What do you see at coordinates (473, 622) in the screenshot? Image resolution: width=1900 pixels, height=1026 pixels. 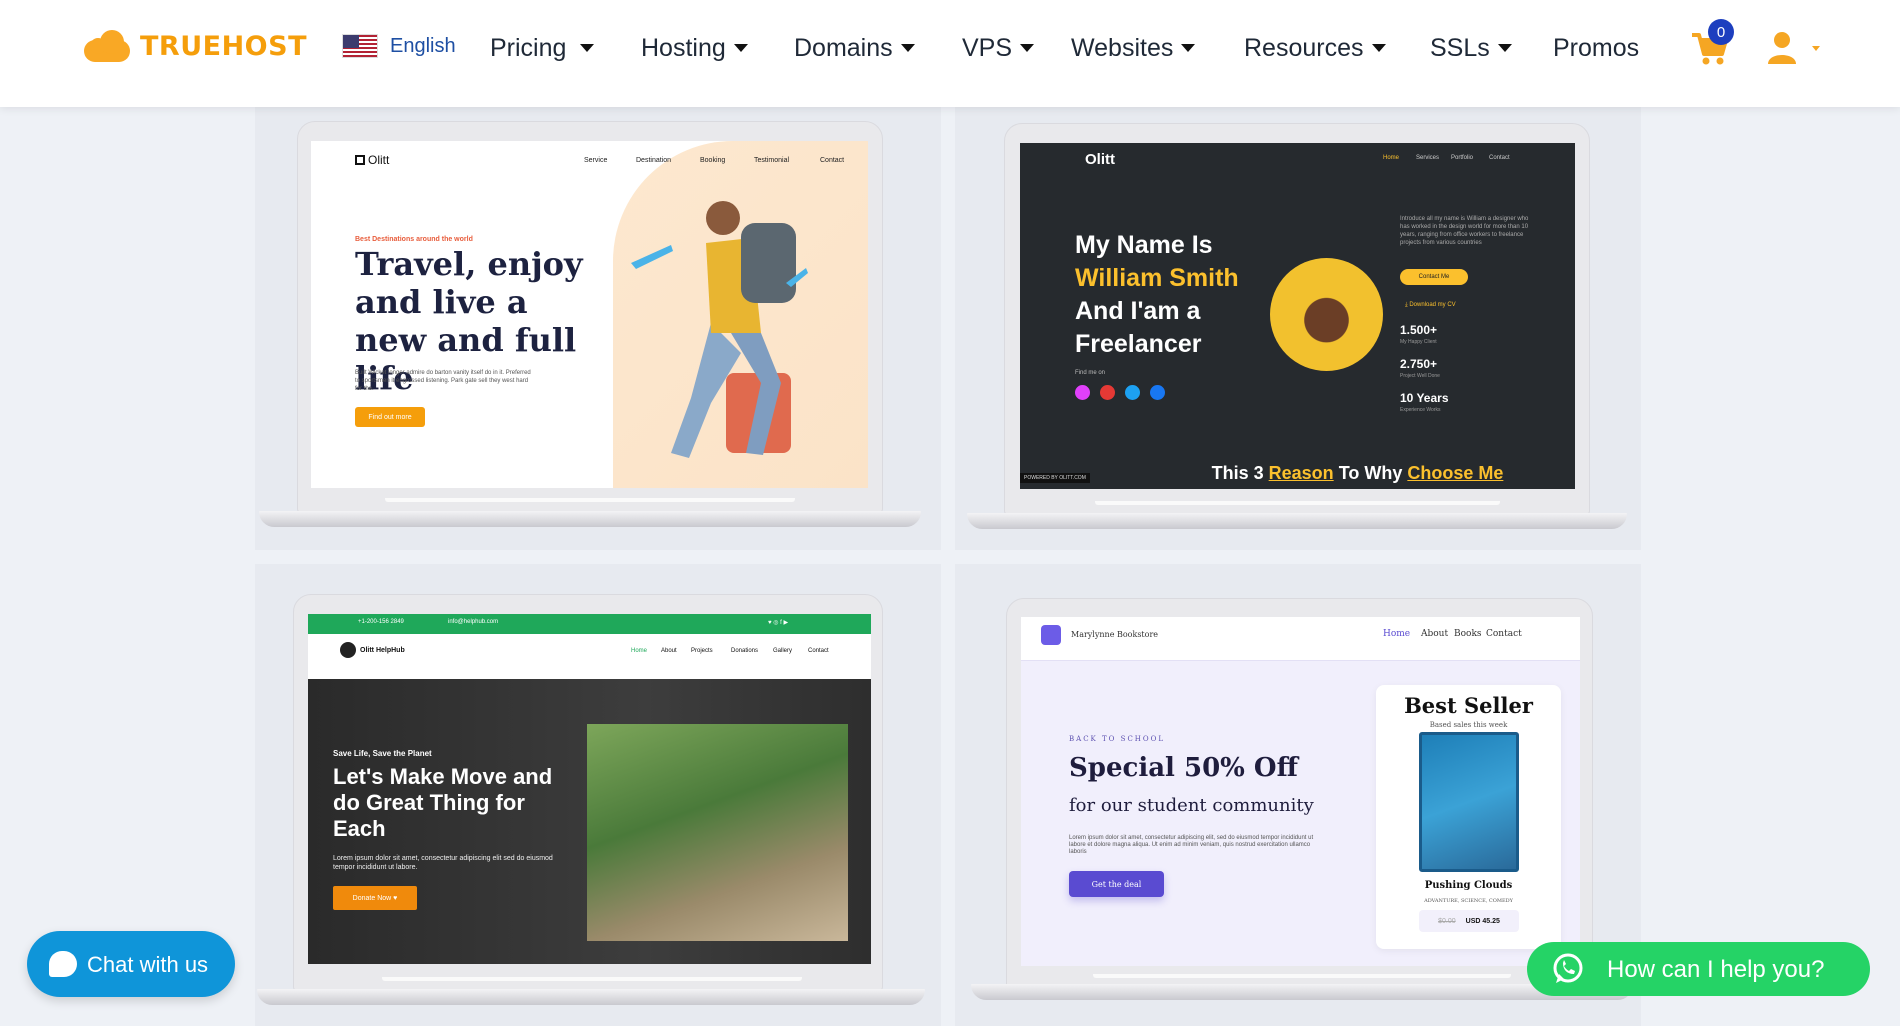 I see `email-text: info@helphub.com` at bounding box center [473, 622].